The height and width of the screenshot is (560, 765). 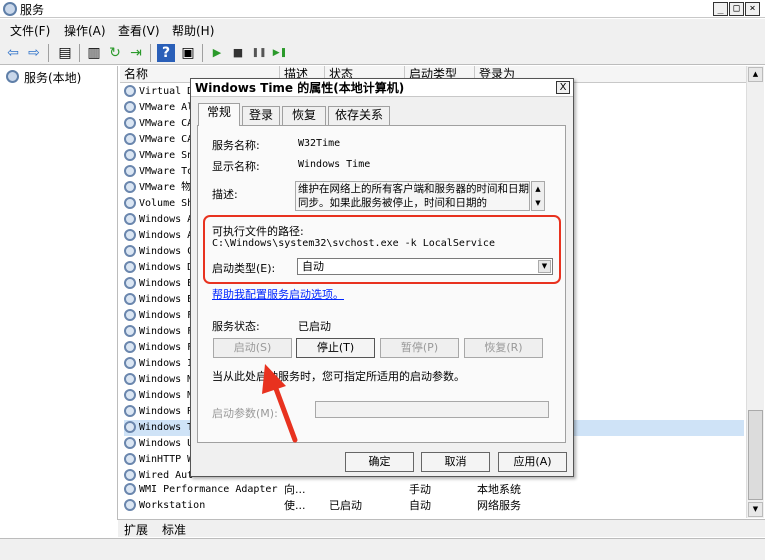 What do you see at coordinates (219, 114) in the screenshot?
I see `tab-general: 常规` at bounding box center [219, 114].